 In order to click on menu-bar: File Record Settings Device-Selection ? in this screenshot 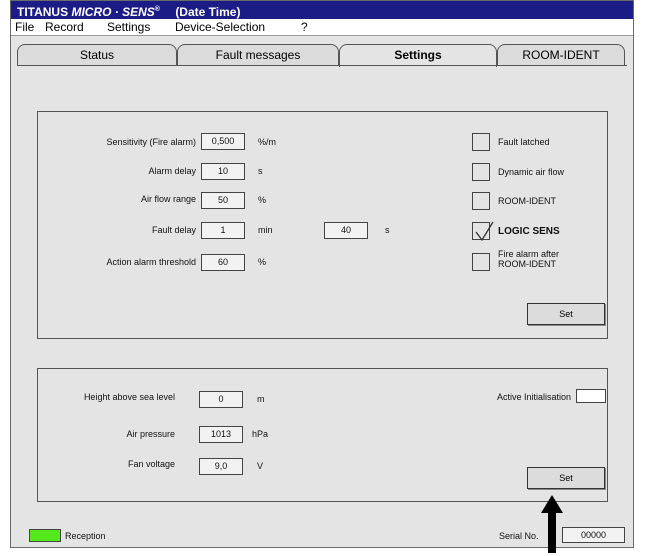, I will do `click(322, 27)`.